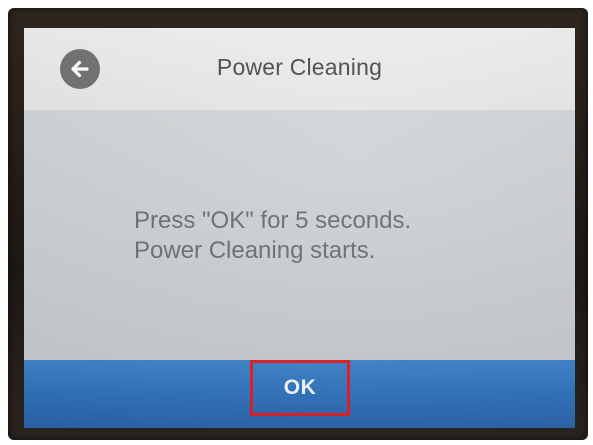  I want to click on screen-title: Power Cleaning, so click(299, 67).